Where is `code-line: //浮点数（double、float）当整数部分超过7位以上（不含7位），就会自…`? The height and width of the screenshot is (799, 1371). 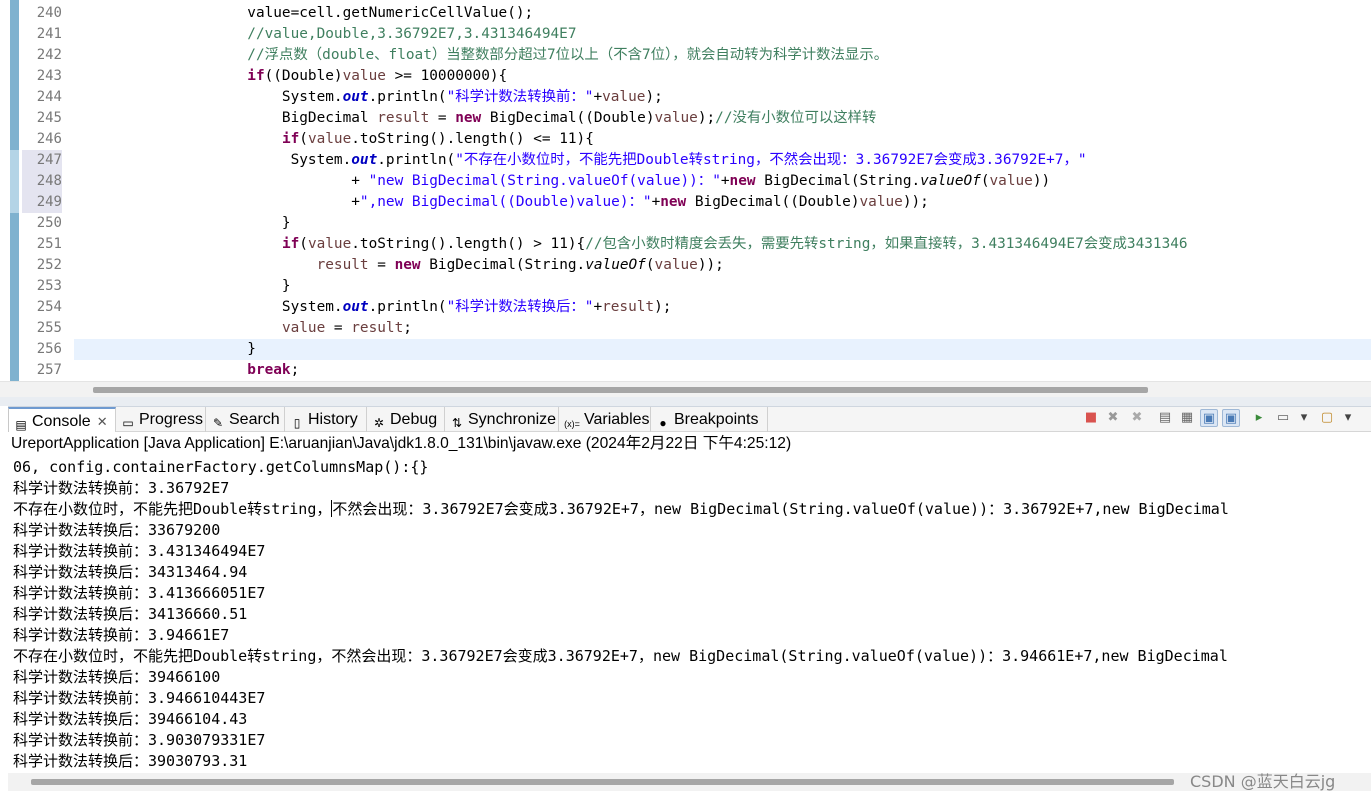
code-line: //浮点数（double、float）当整数部分超过7位以上（不含7位），就会自… is located at coordinates (722, 55).